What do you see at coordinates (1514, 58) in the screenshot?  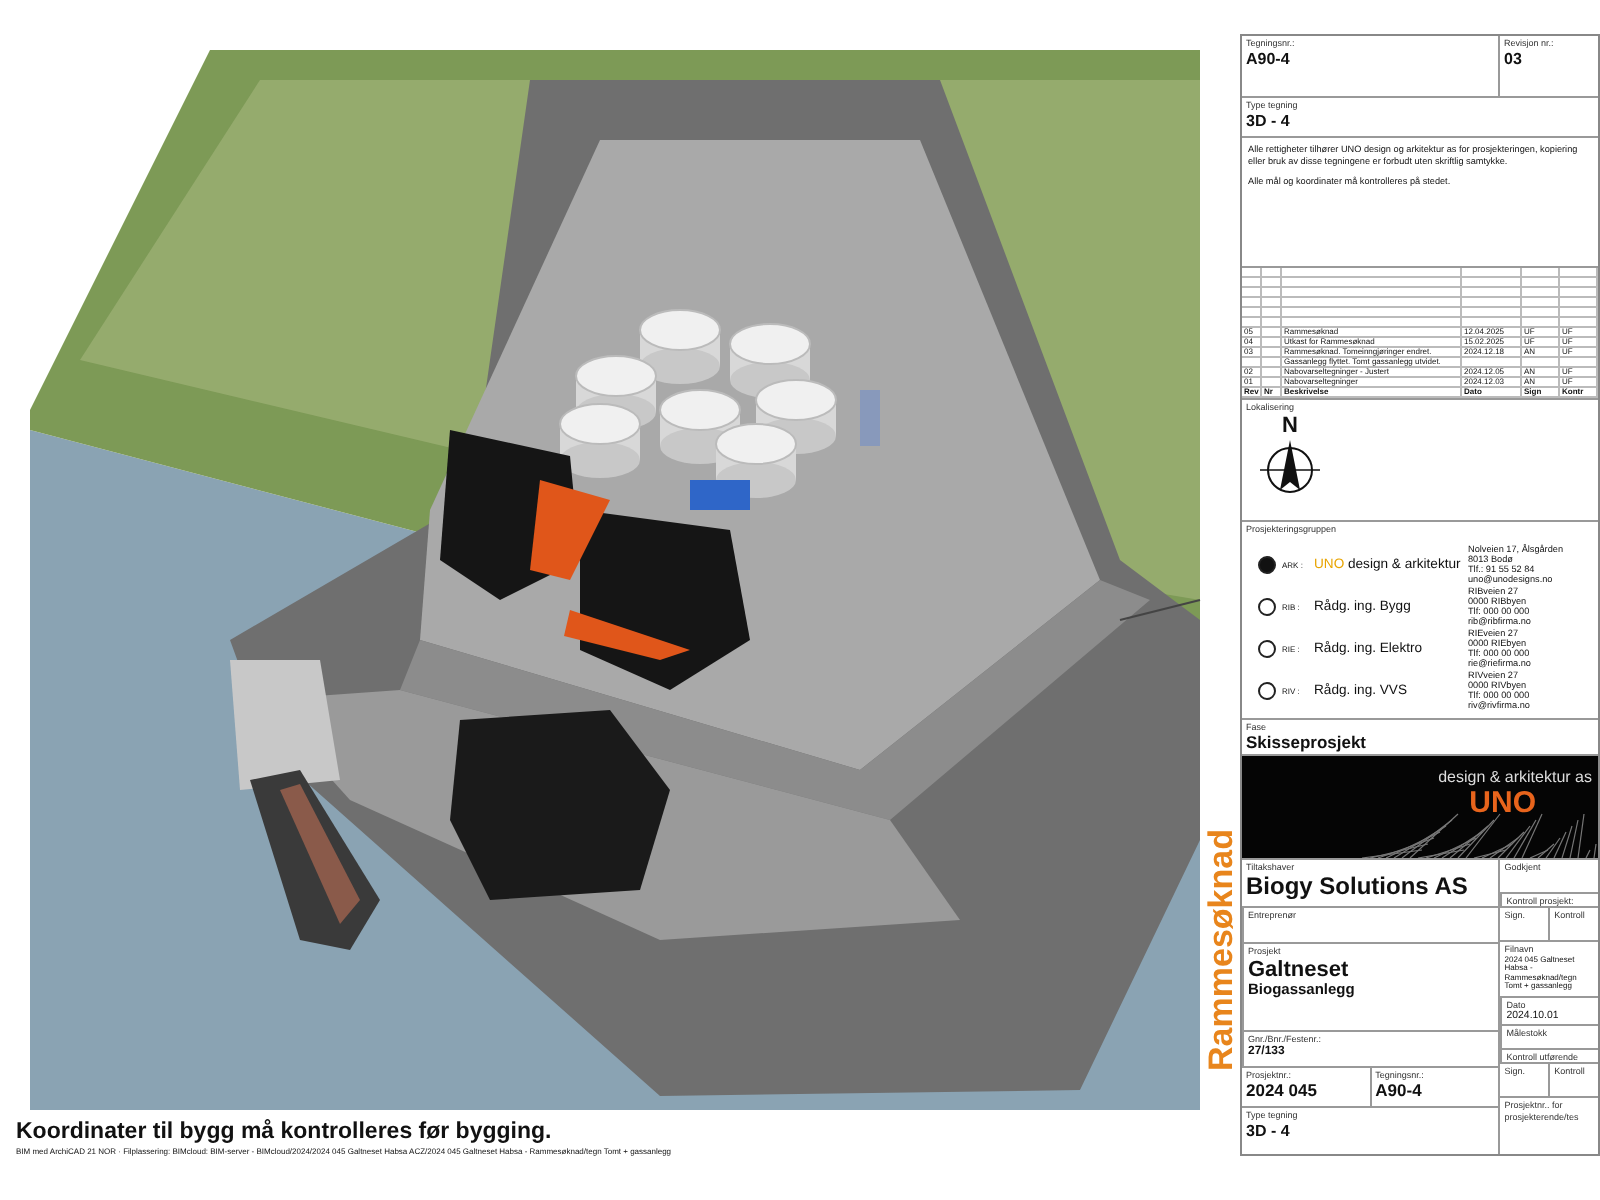 I see `field-value: 03` at bounding box center [1514, 58].